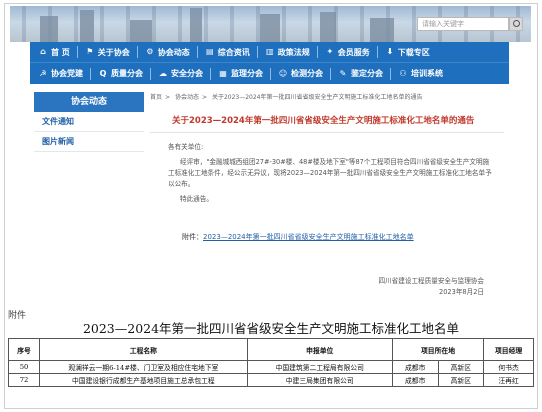 The height and width of the screenshot is (412, 542). What do you see at coordinates (323, 121) in the screenshot?
I see `article-title: 关于2023—2024年第一批四川省省级安全生产文明施工标准化工地名单的通告` at bounding box center [323, 121].